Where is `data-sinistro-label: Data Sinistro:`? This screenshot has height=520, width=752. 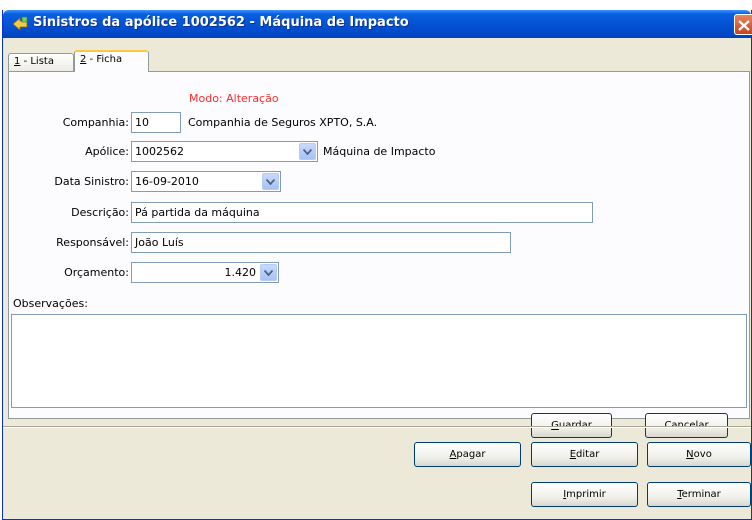 data-sinistro-label: Data Sinistro: is located at coordinates (91, 181).